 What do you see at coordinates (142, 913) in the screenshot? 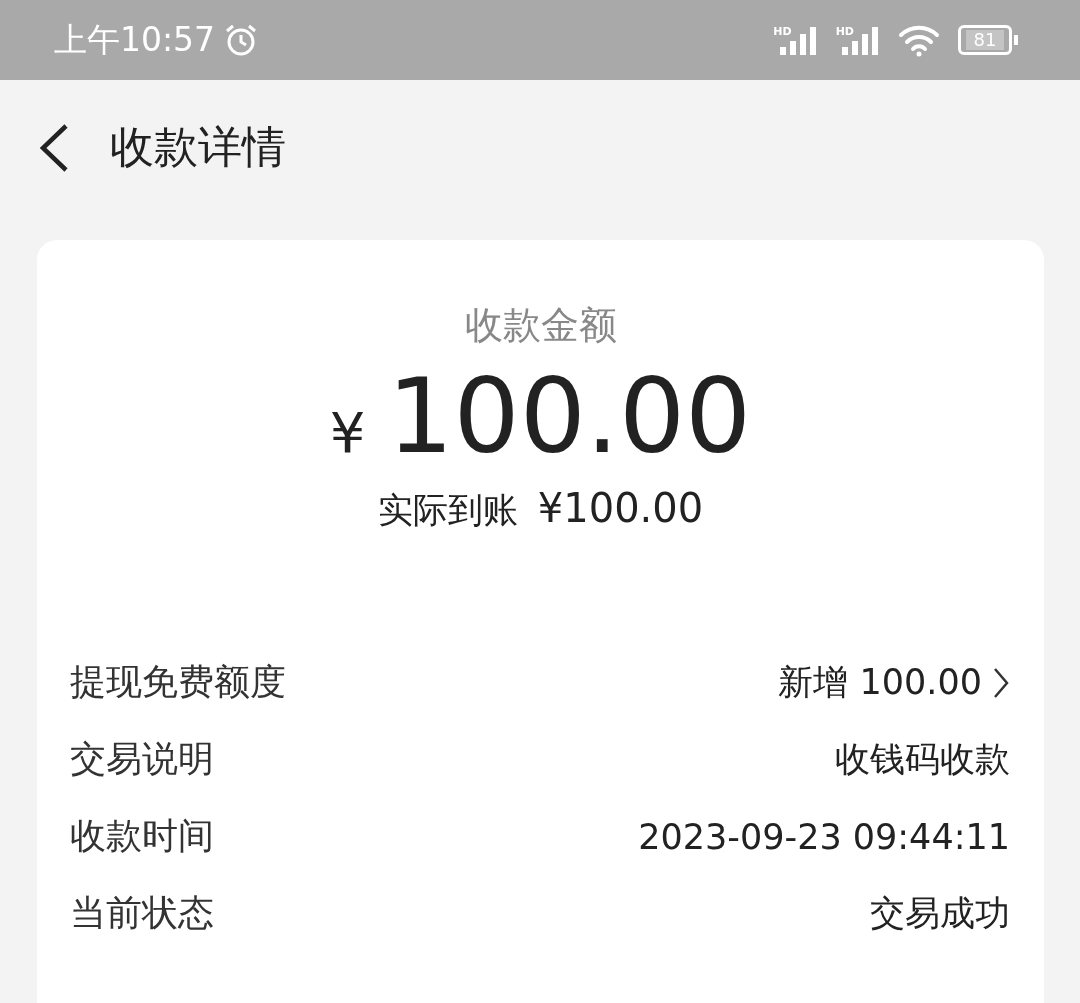
I see `row-label: 当前状态` at bounding box center [142, 913].